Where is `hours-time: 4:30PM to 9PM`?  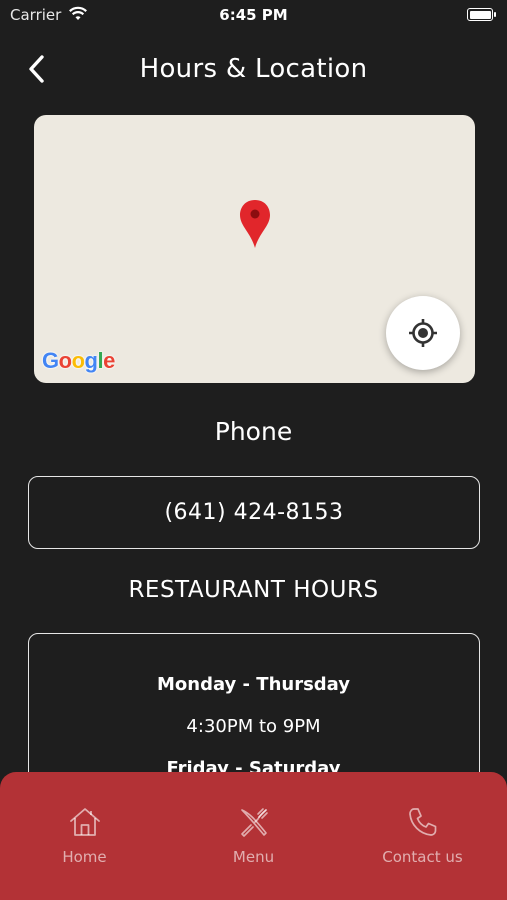
hours-time: 4:30PM to 9PM is located at coordinates (253, 726).